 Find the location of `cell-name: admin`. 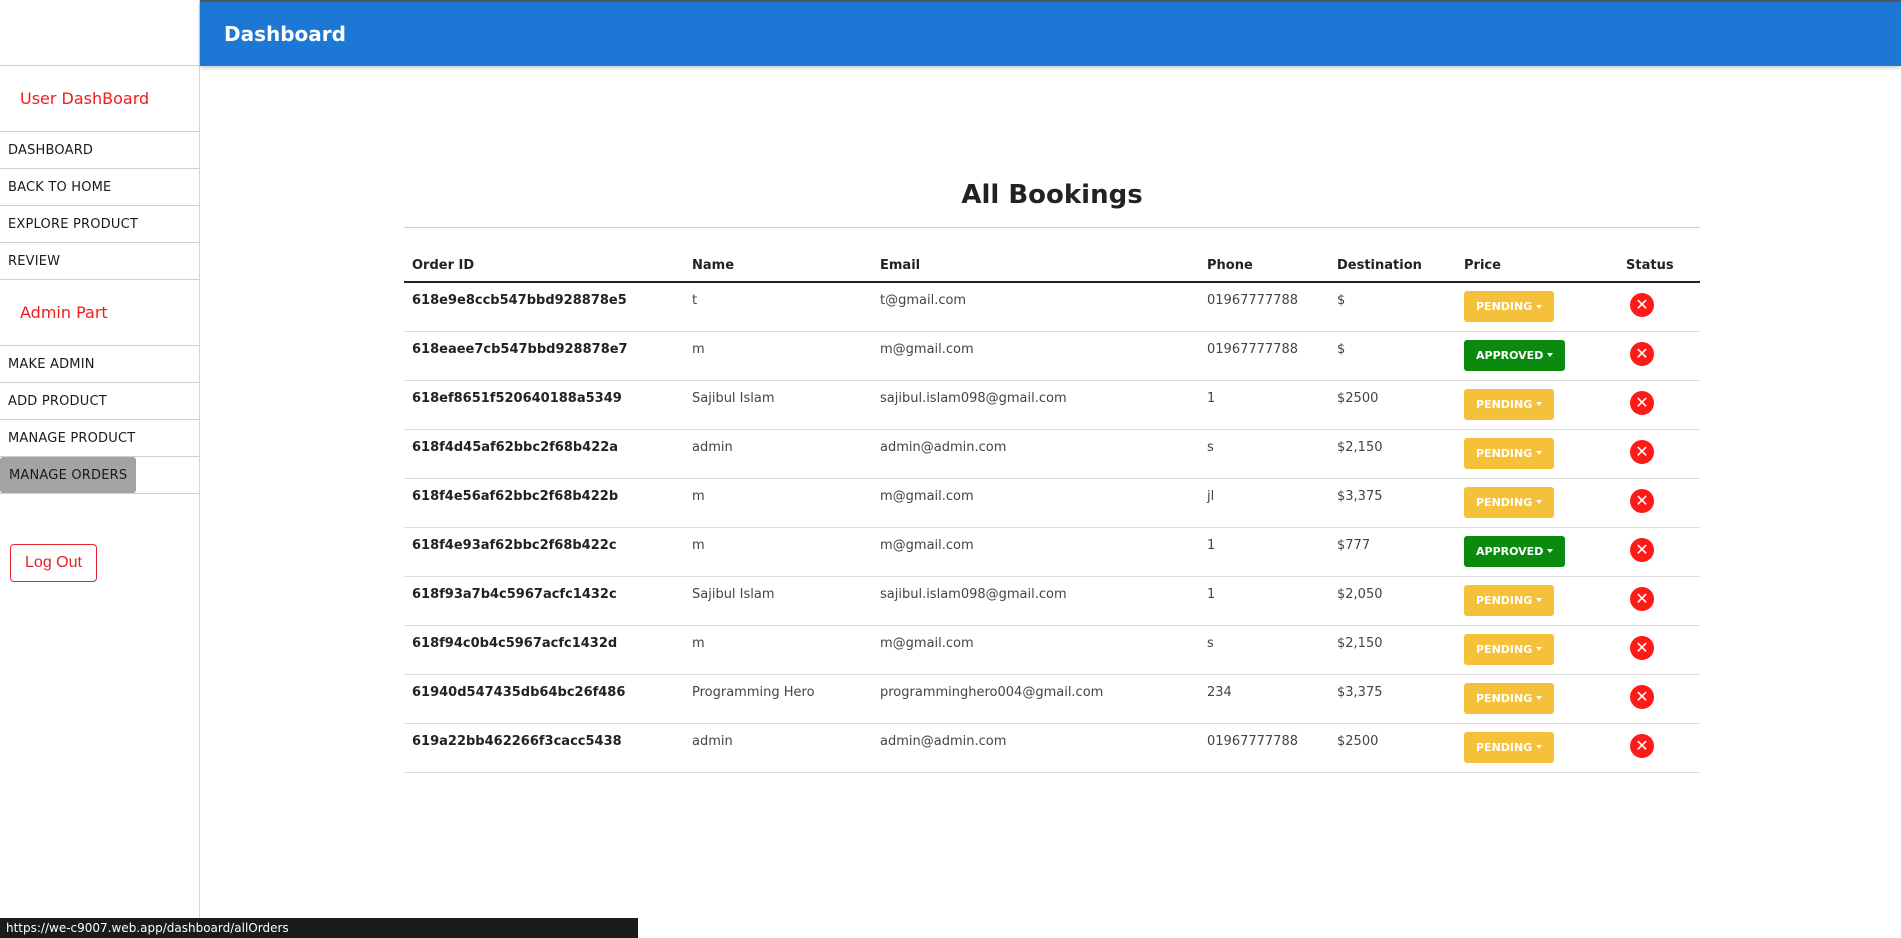

cell-name: admin is located at coordinates (778, 454).